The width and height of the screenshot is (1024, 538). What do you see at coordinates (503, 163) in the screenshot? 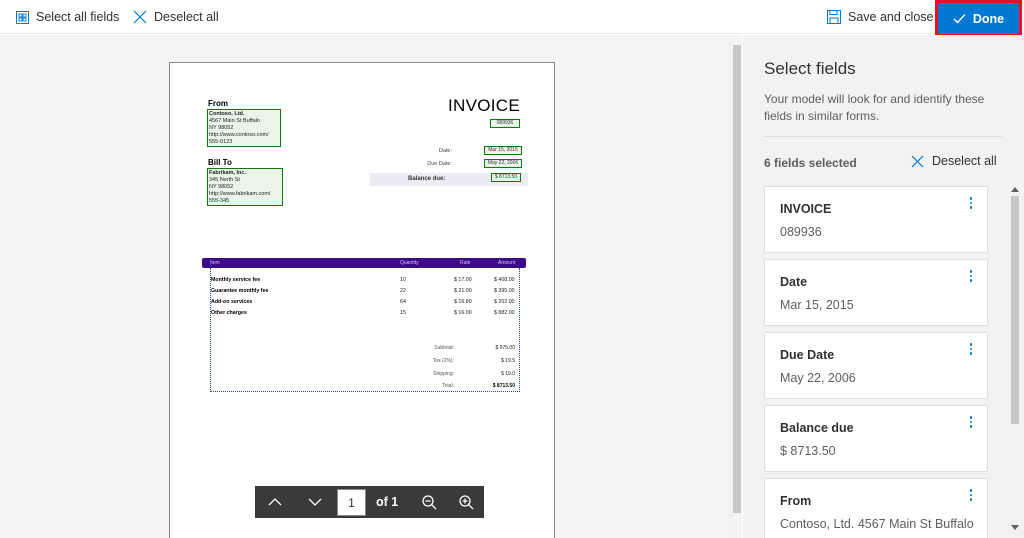
I see `due-date-value-box: May 22, 2006` at bounding box center [503, 163].